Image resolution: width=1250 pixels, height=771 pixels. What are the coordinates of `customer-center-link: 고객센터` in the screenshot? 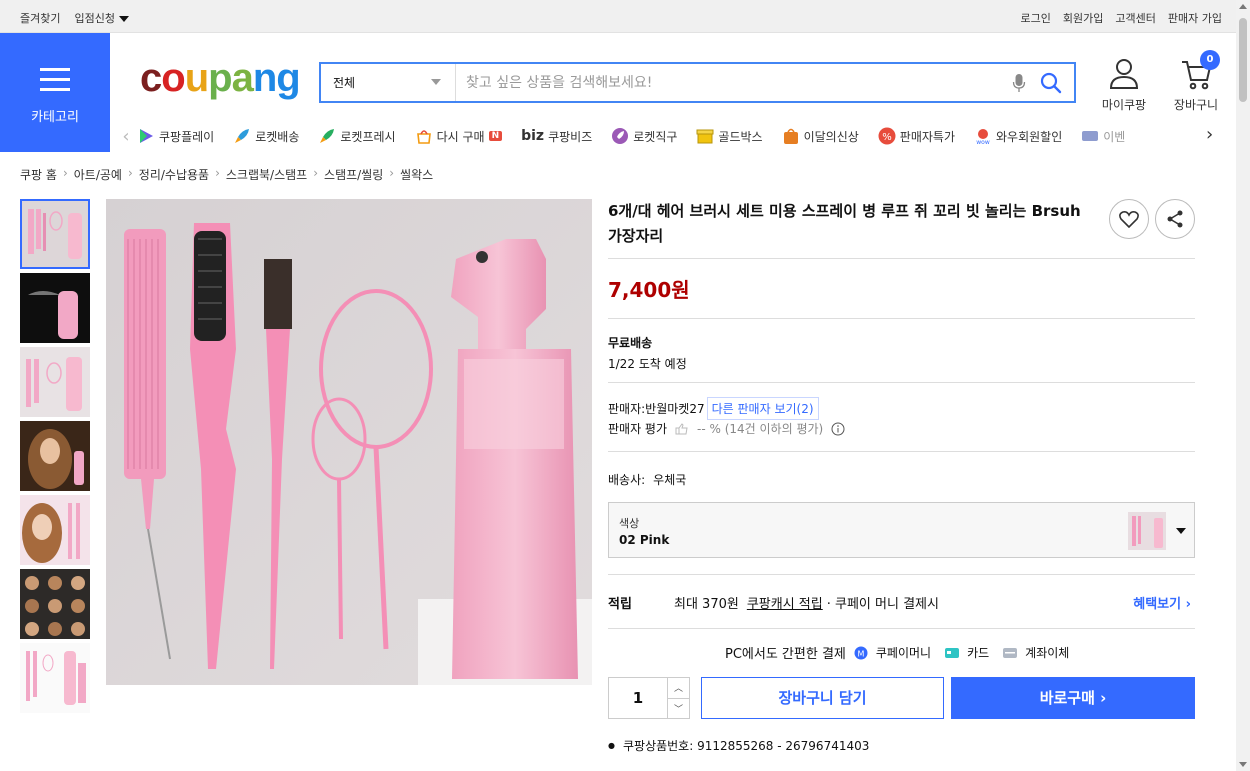 It's located at (1135, 18).